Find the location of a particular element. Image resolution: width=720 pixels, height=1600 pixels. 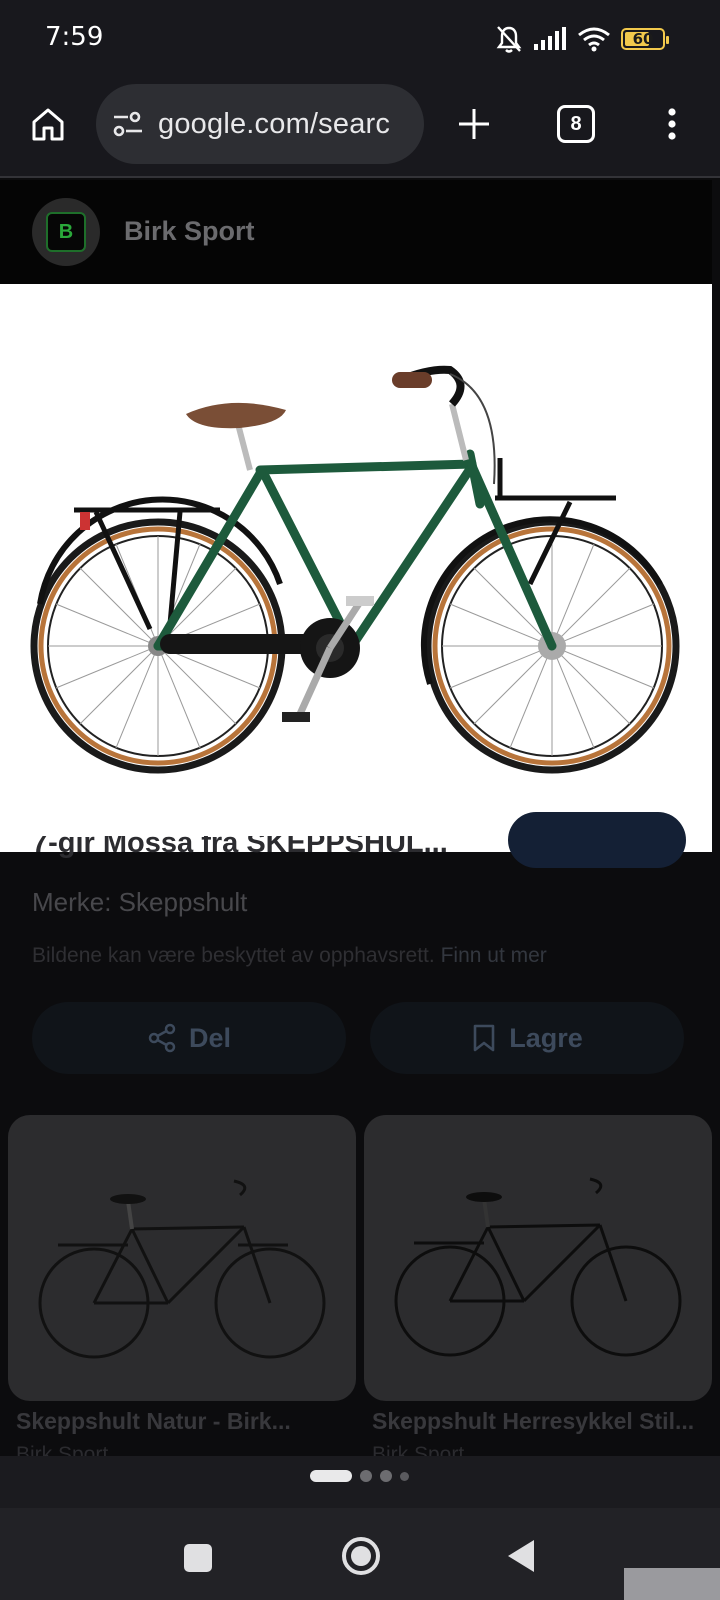

plus-icon is located at coordinates (474, 124).